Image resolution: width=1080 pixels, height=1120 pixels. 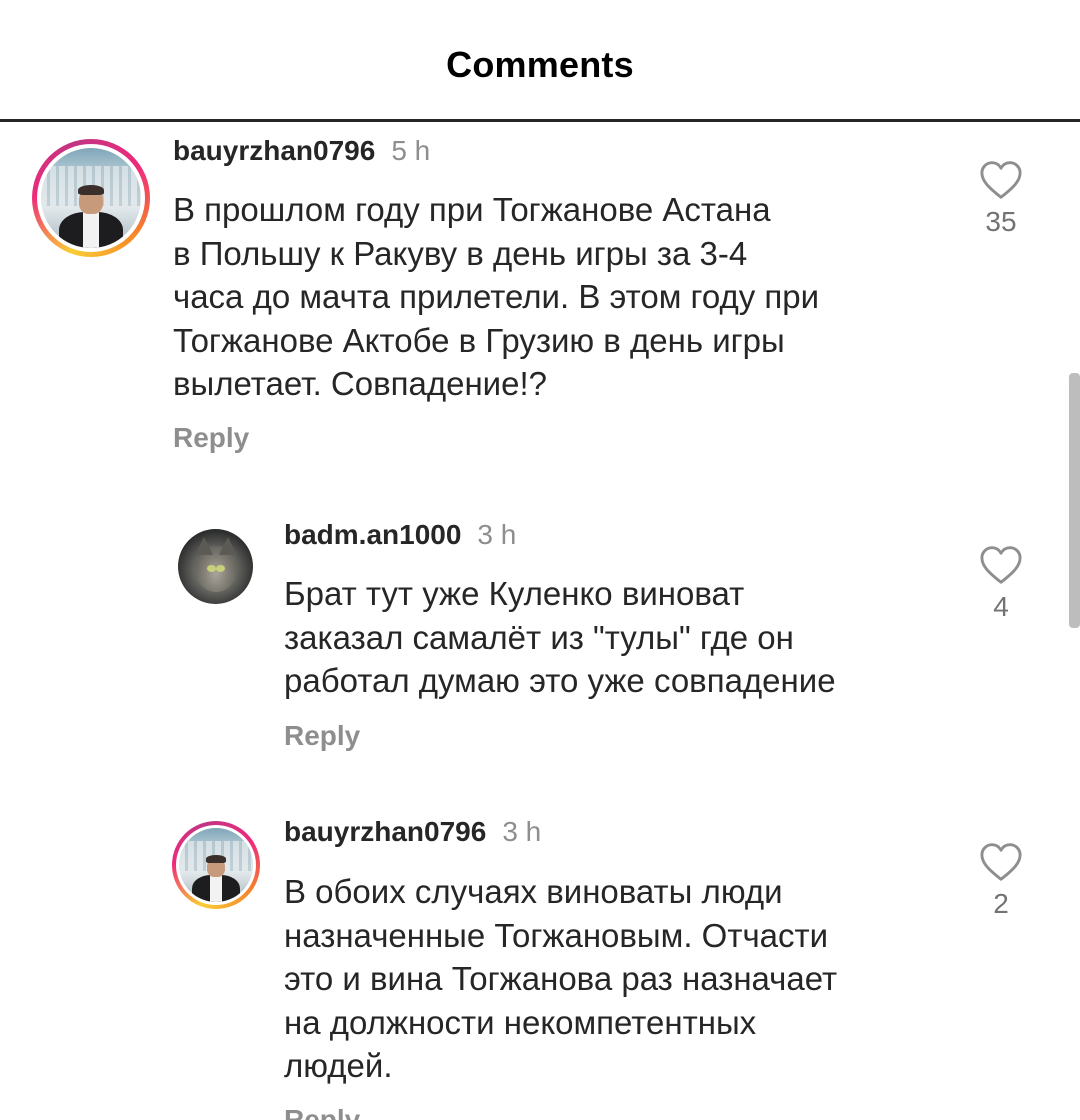 What do you see at coordinates (1001, 606) in the screenshot?
I see `like-count: 4` at bounding box center [1001, 606].